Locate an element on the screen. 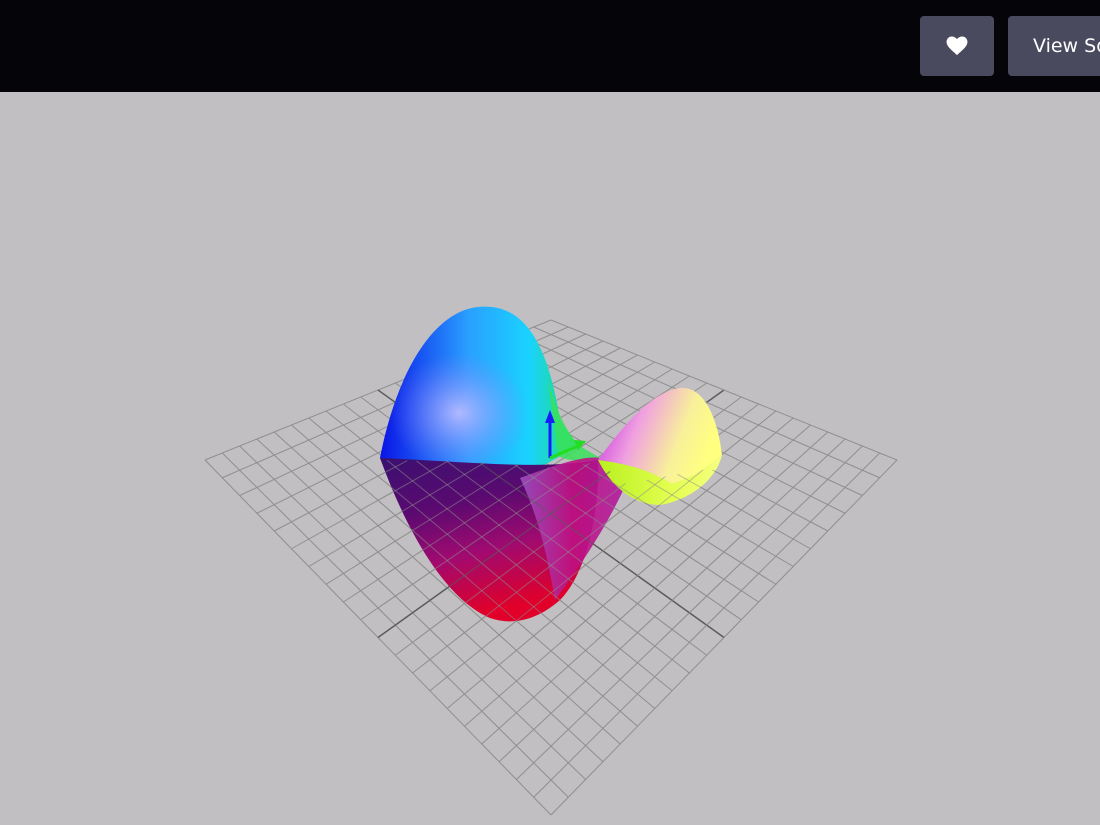  heart-icon is located at coordinates (957, 46).